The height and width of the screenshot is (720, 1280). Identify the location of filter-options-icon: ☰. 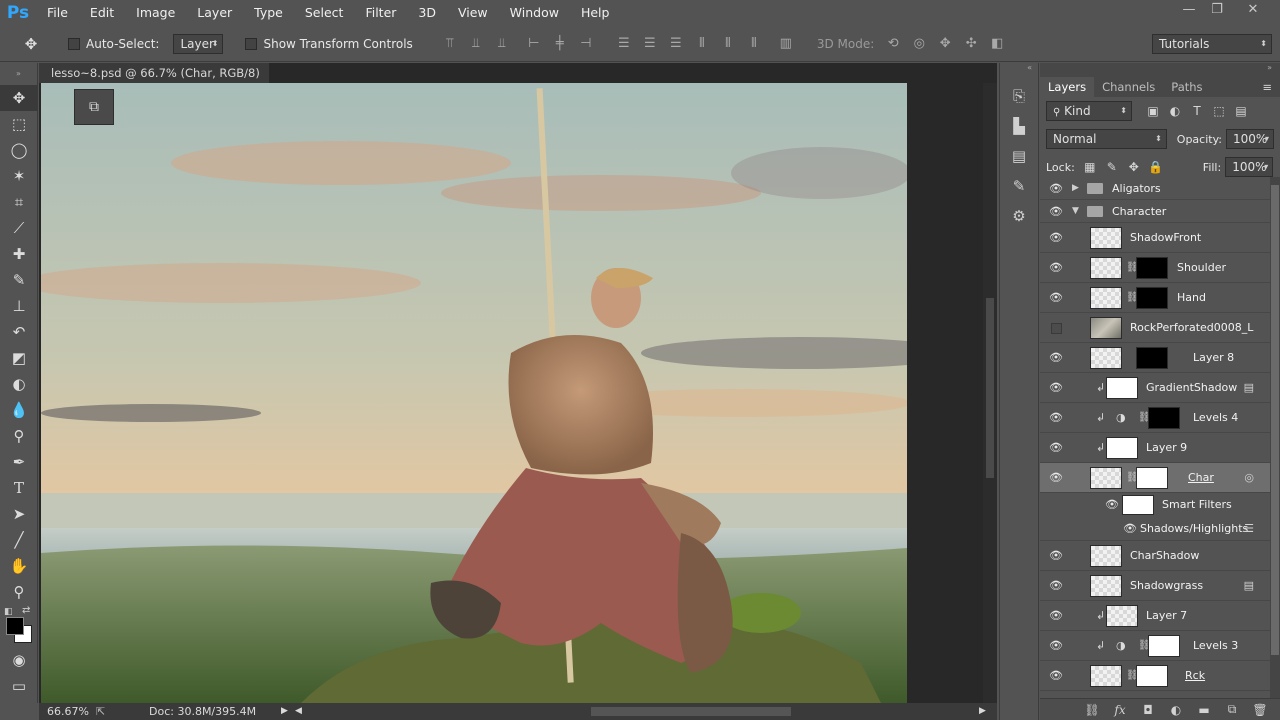
(1249, 529).